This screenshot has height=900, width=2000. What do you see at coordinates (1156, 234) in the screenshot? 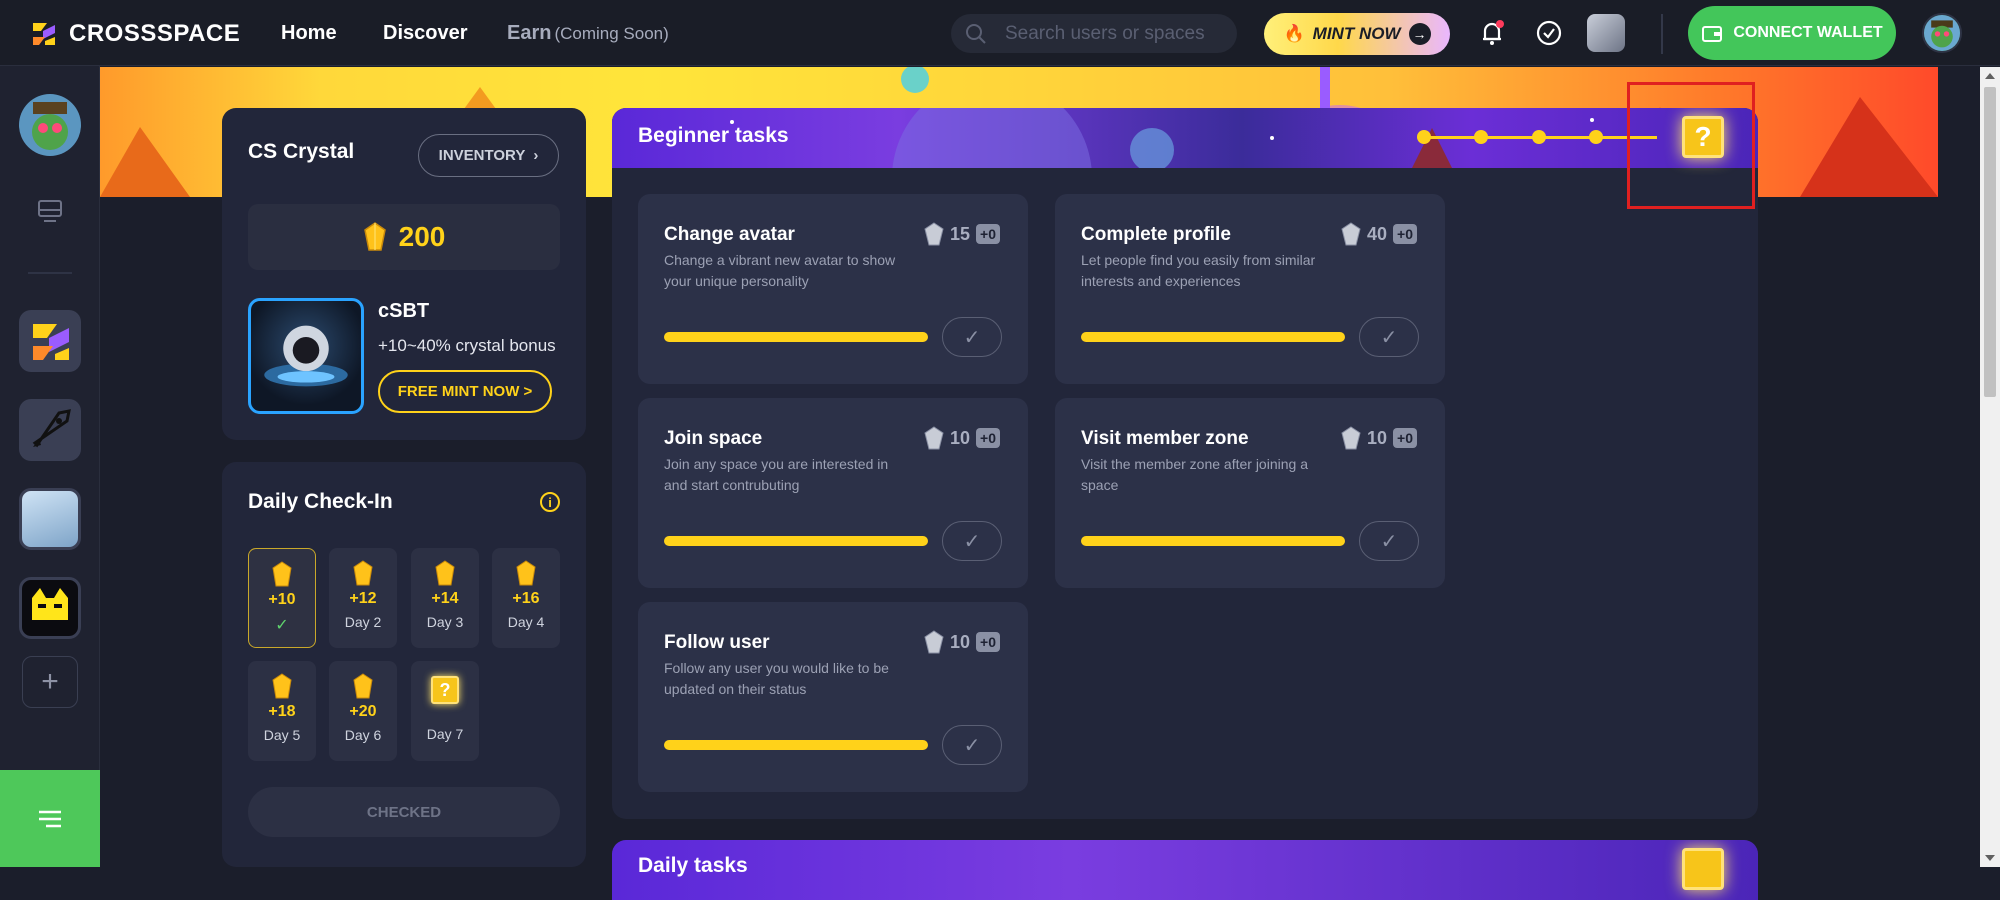
I see `task-title: Complete profile` at bounding box center [1156, 234].